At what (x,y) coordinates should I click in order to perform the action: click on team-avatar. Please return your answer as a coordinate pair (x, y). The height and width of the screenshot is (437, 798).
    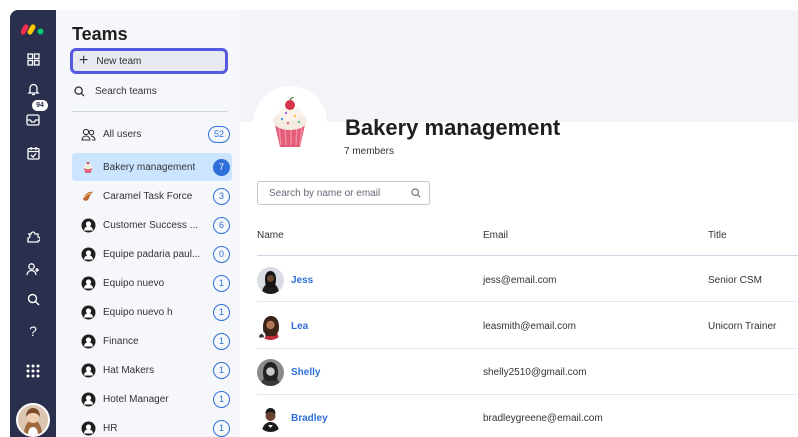
    Looking at the image, I should click on (290, 123).